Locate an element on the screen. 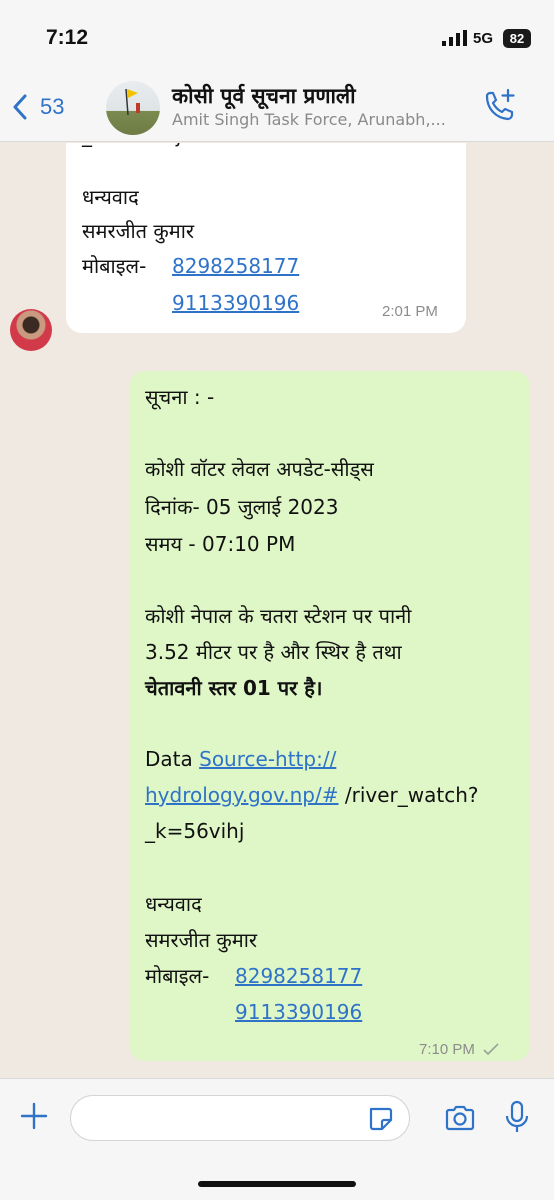 This screenshot has width=554, height=1200. sender-avatar is located at coordinates (31, 330).